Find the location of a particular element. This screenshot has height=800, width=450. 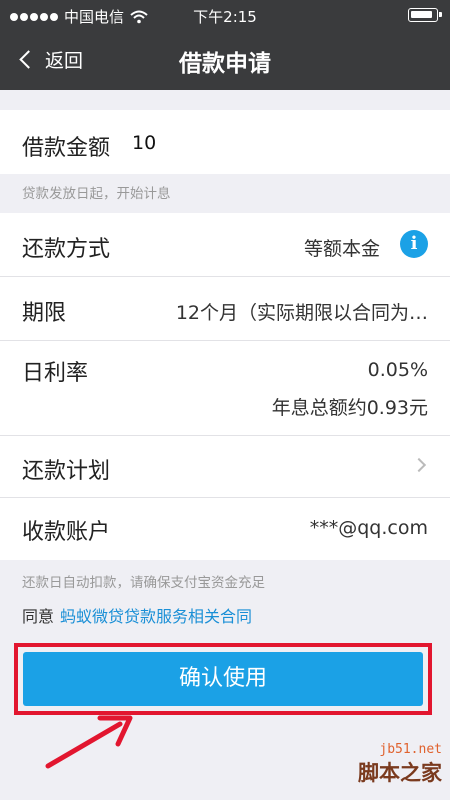

nav-bar: 返回 借款申请 is located at coordinates (225, 60).